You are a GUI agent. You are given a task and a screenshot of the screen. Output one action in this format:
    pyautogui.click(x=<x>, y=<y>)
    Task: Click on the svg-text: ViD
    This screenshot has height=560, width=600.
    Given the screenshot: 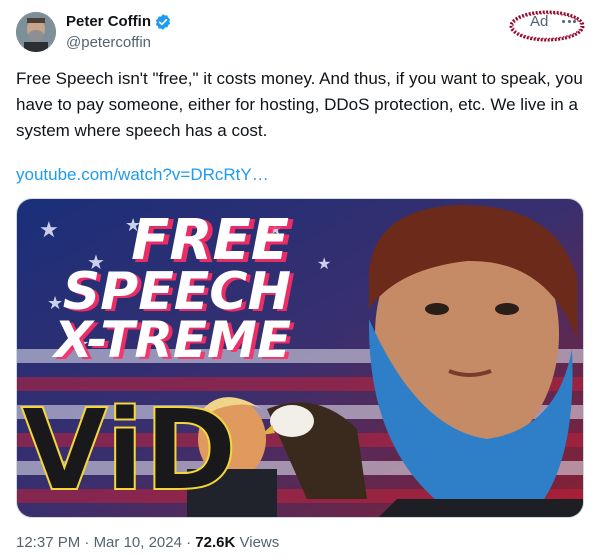 What is the action you would take?
    pyautogui.click(x=129, y=451)
    